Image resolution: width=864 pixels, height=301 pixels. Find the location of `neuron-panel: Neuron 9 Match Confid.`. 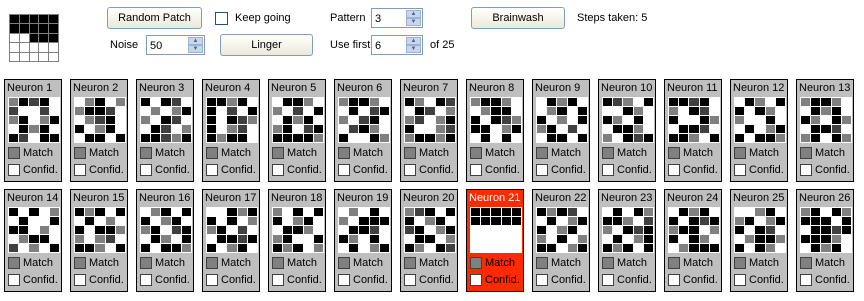

neuron-panel: Neuron 9 Match Confid. is located at coordinates (561, 130).